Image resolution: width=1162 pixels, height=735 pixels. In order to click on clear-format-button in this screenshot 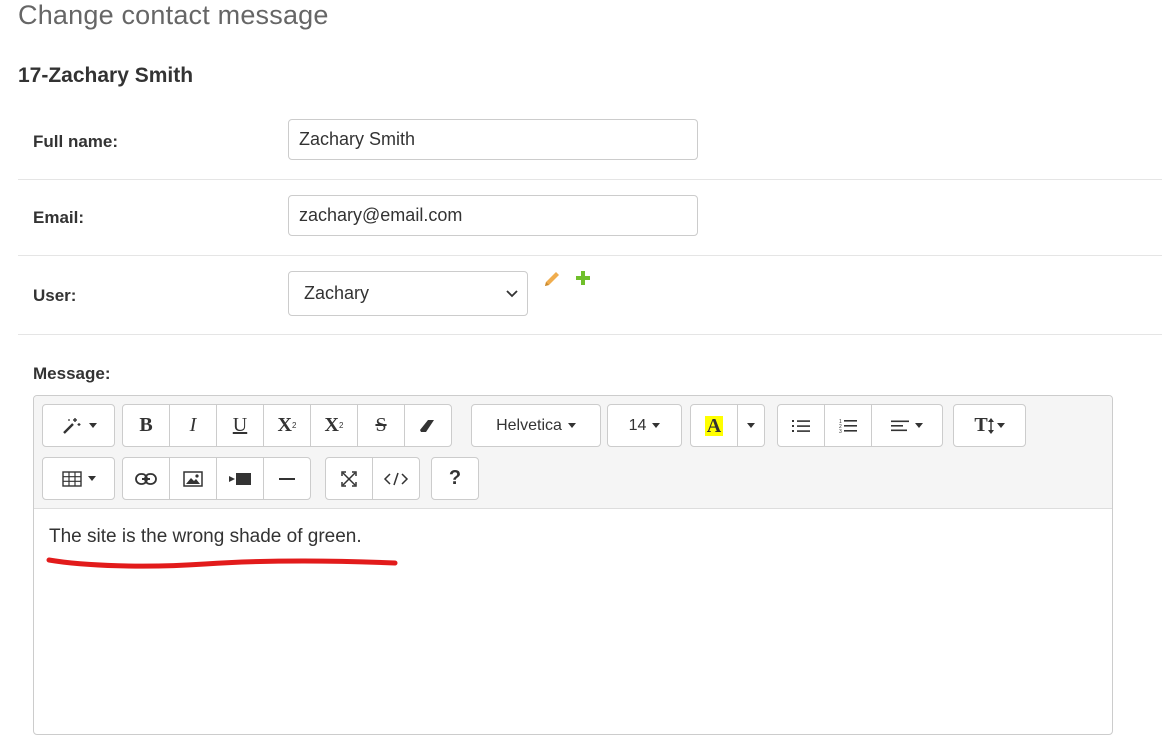, I will do `click(428, 425)`.